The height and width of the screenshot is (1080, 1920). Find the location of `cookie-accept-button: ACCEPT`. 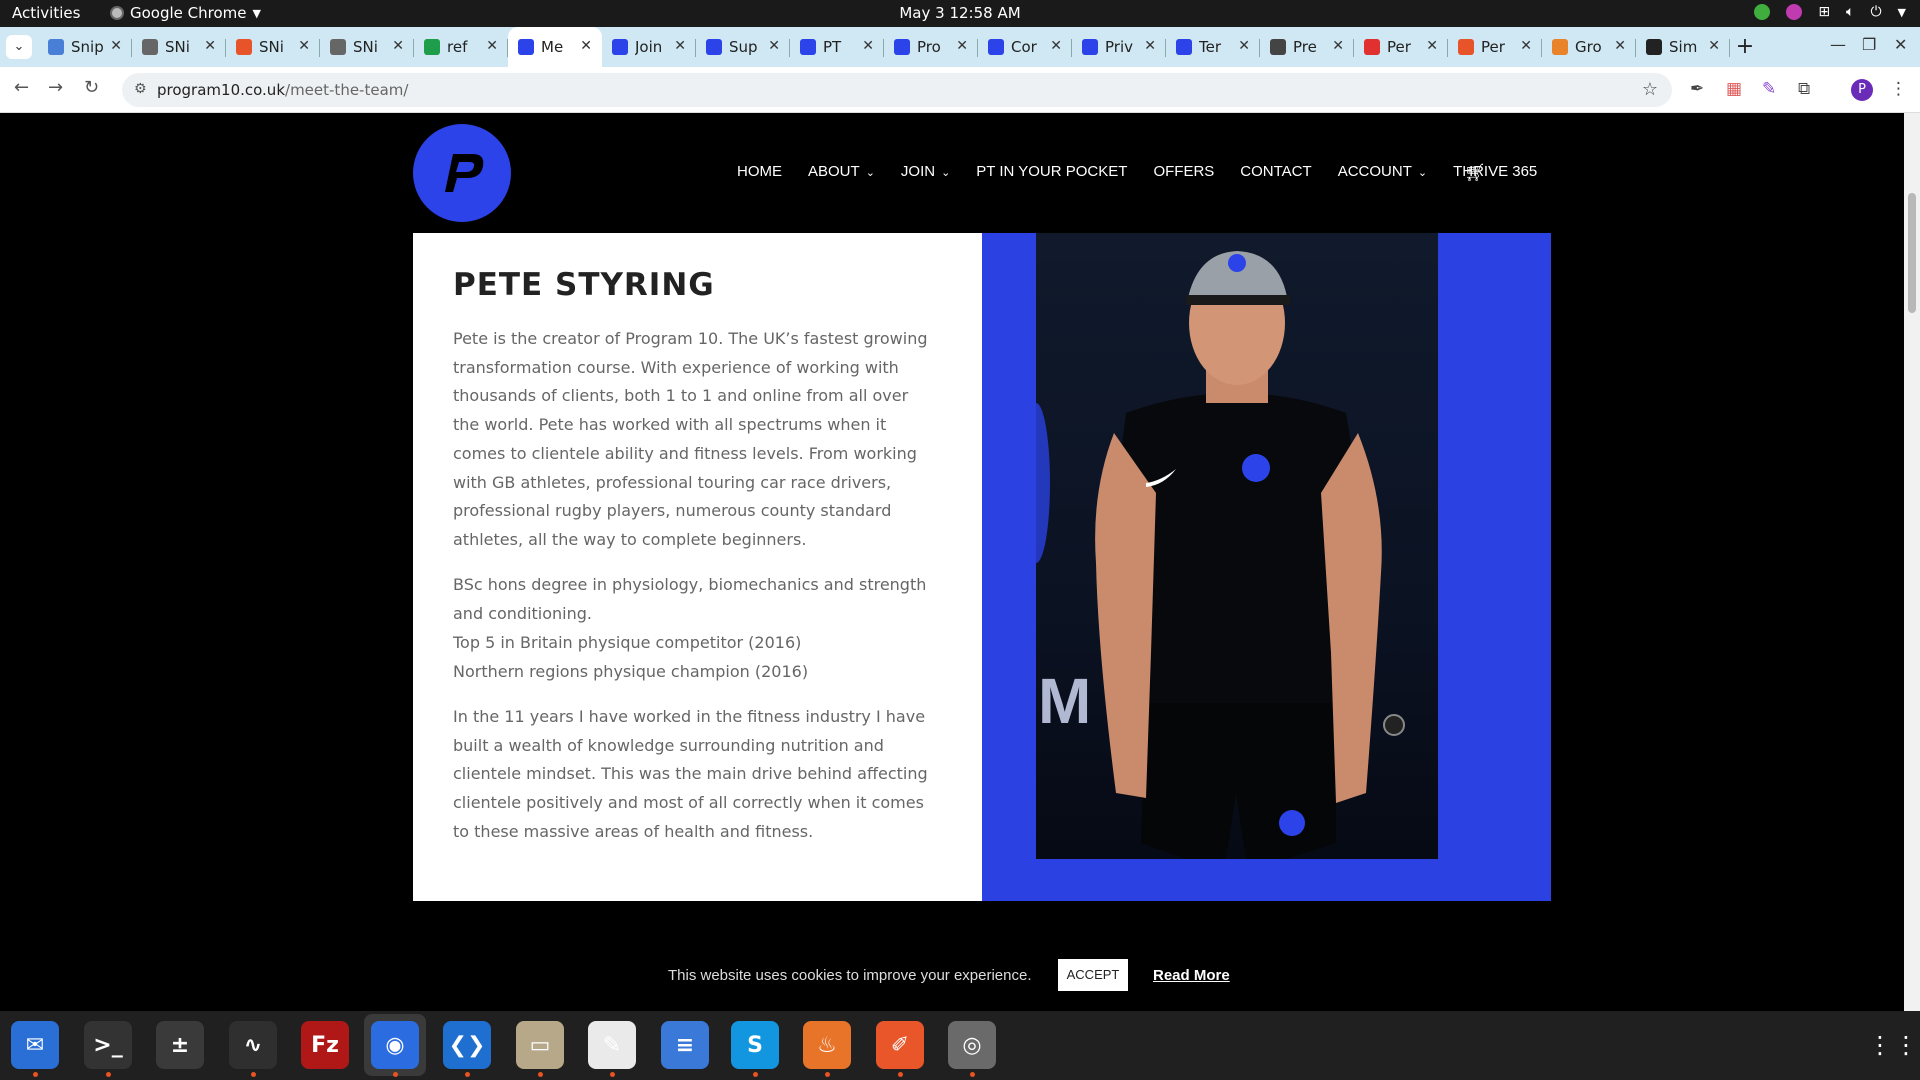

cookie-accept-button: ACCEPT is located at coordinates (1093, 975).